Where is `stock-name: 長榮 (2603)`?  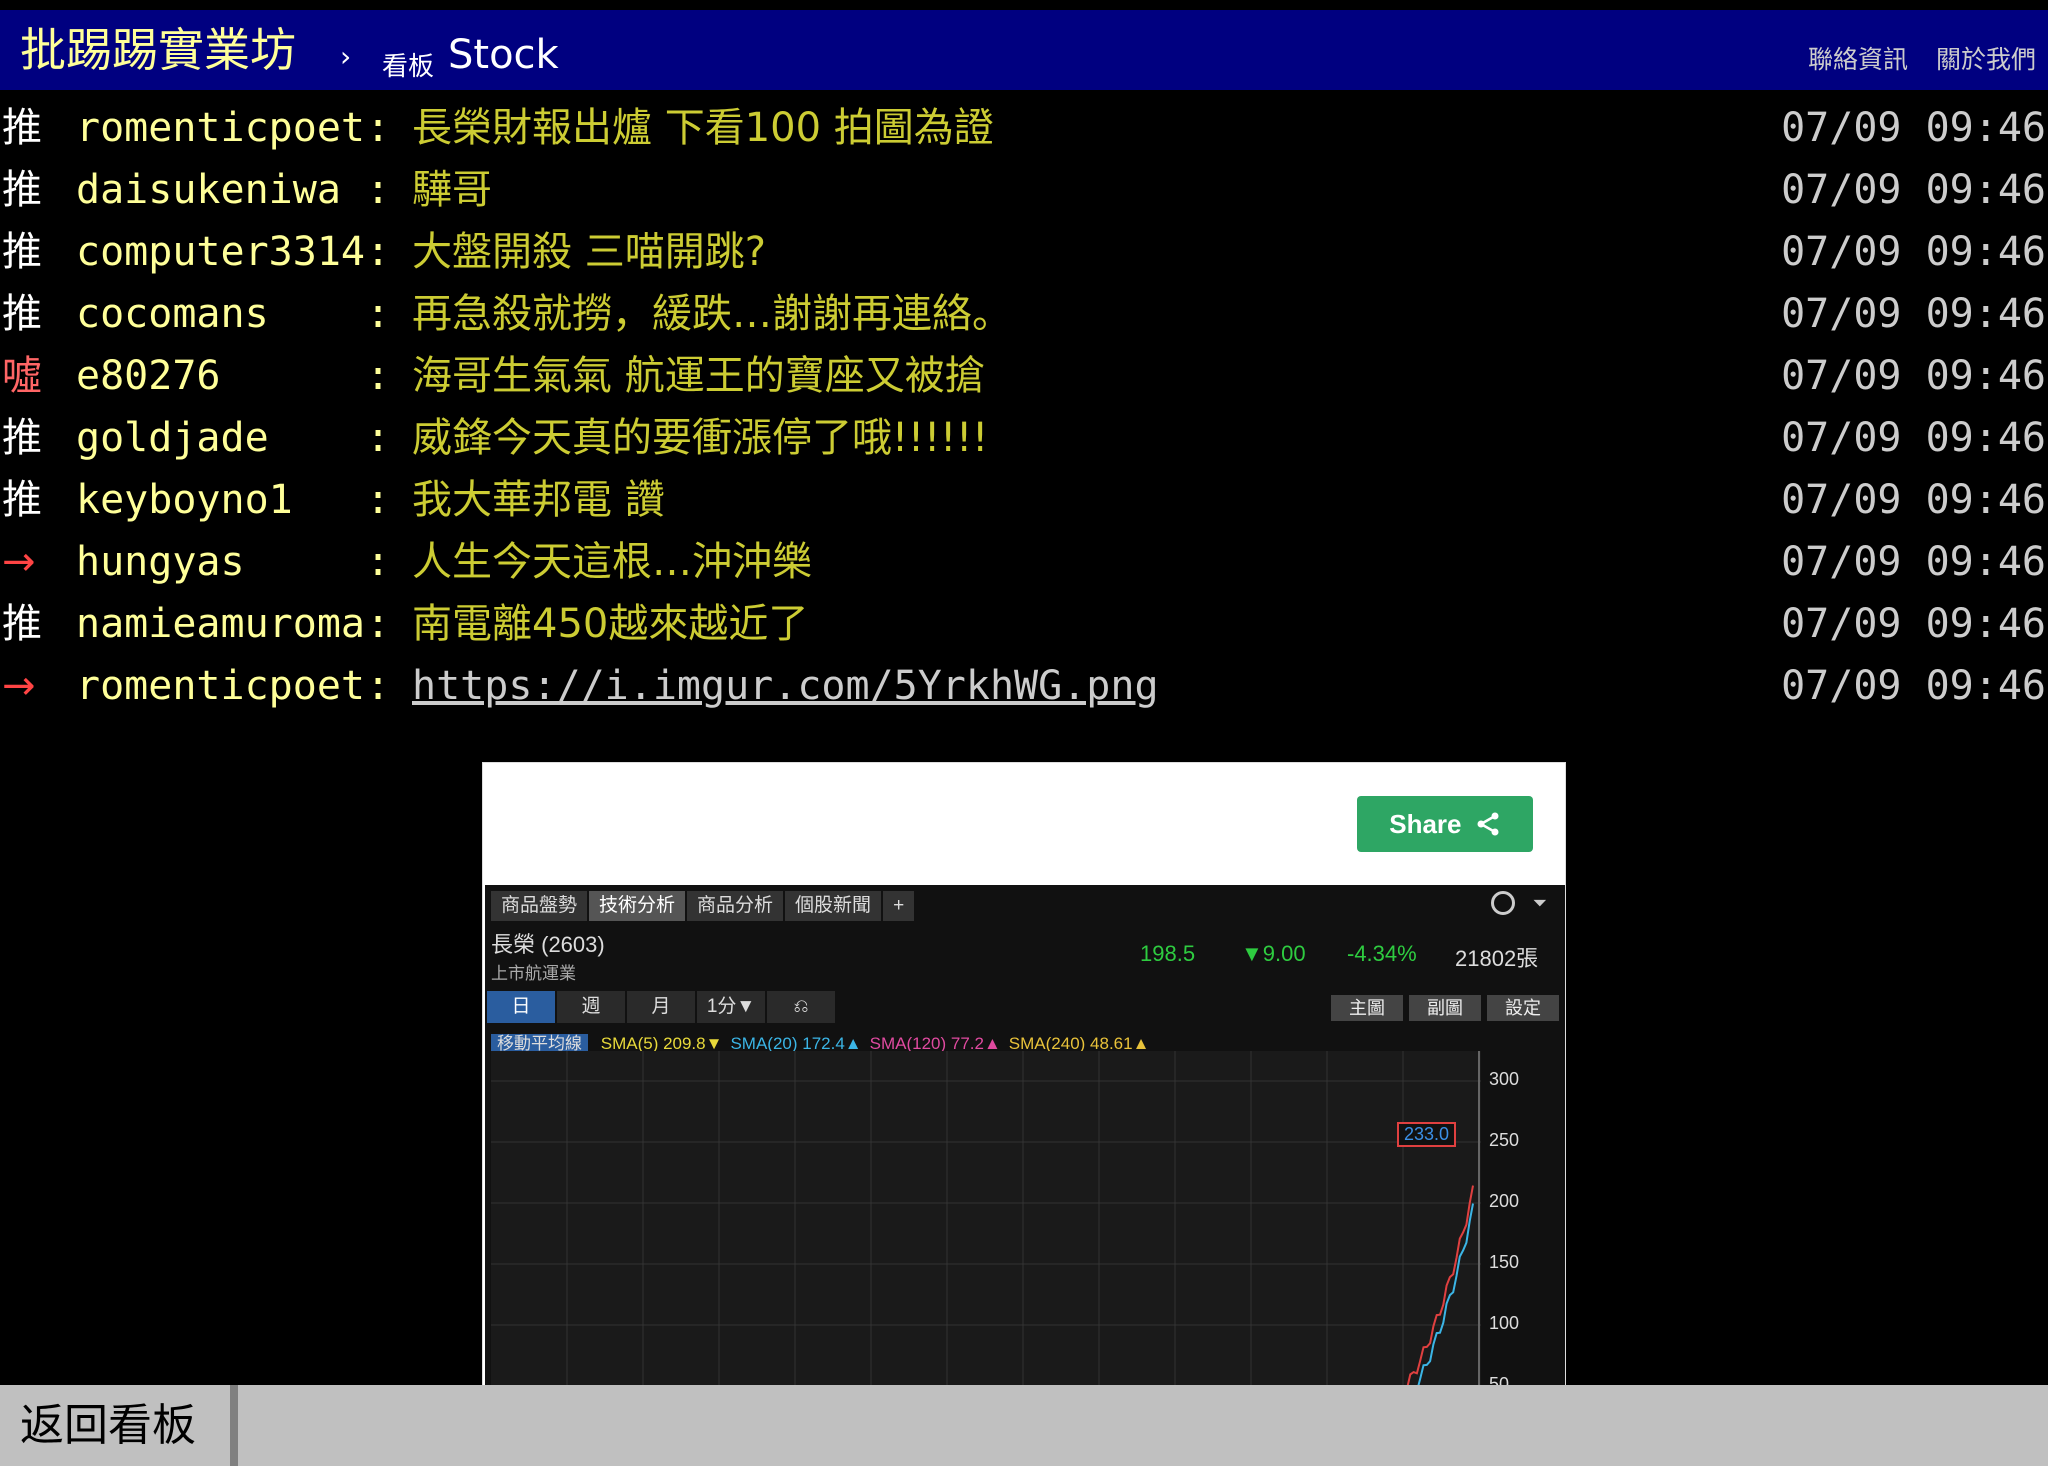 stock-name: 長榮 (2603) is located at coordinates (548, 944).